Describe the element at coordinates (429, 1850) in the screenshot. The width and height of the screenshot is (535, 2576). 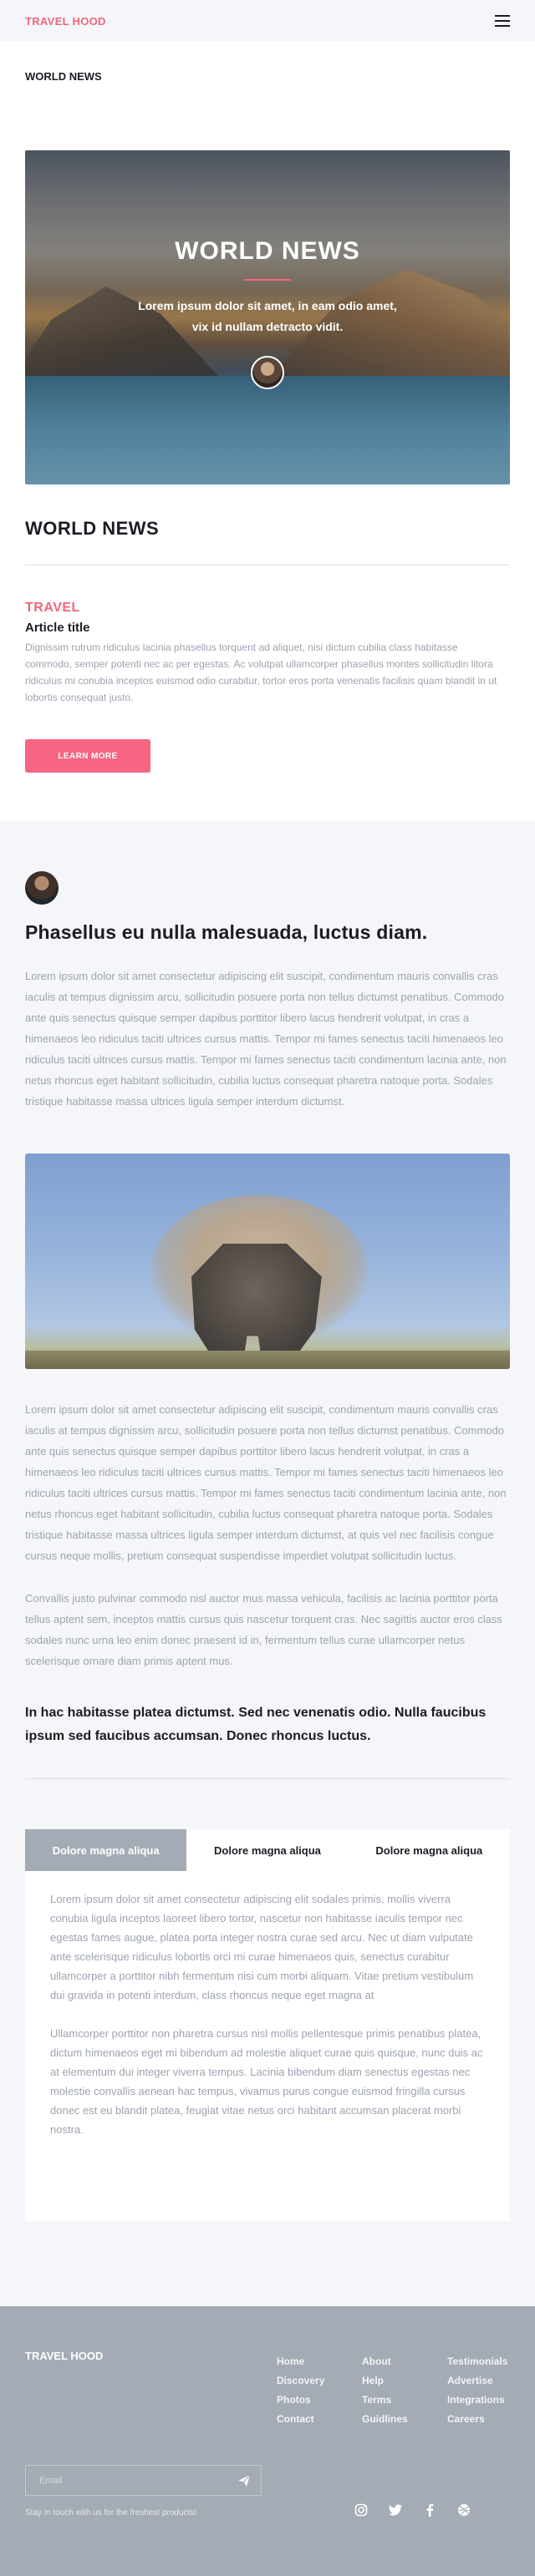
I see `tab-3: Dolore magna aliqua` at that location.